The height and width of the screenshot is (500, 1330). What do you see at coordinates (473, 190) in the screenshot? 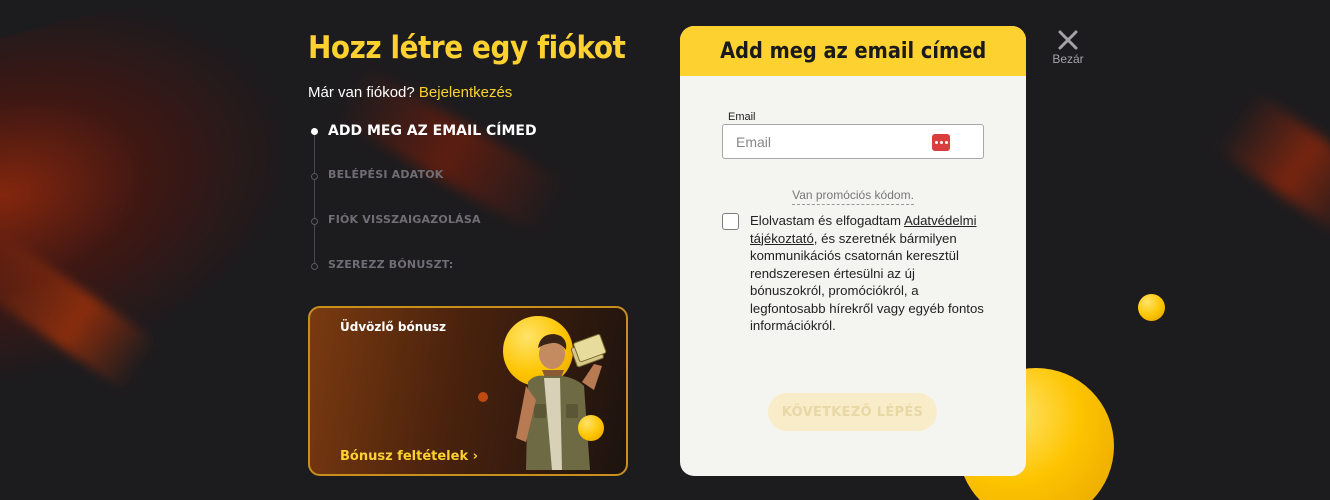
I see `step-login-details: BELÉPÉSI ADATOK` at bounding box center [473, 190].